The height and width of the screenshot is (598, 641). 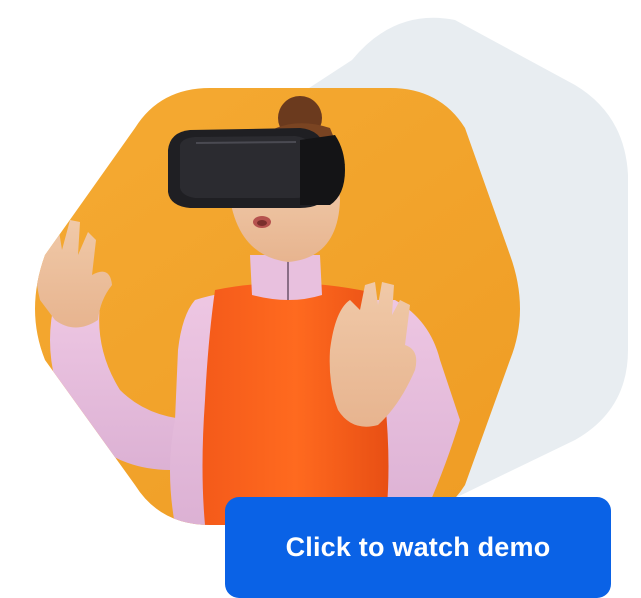 I want to click on vr-headset-graphic, so click(x=256, y=168).